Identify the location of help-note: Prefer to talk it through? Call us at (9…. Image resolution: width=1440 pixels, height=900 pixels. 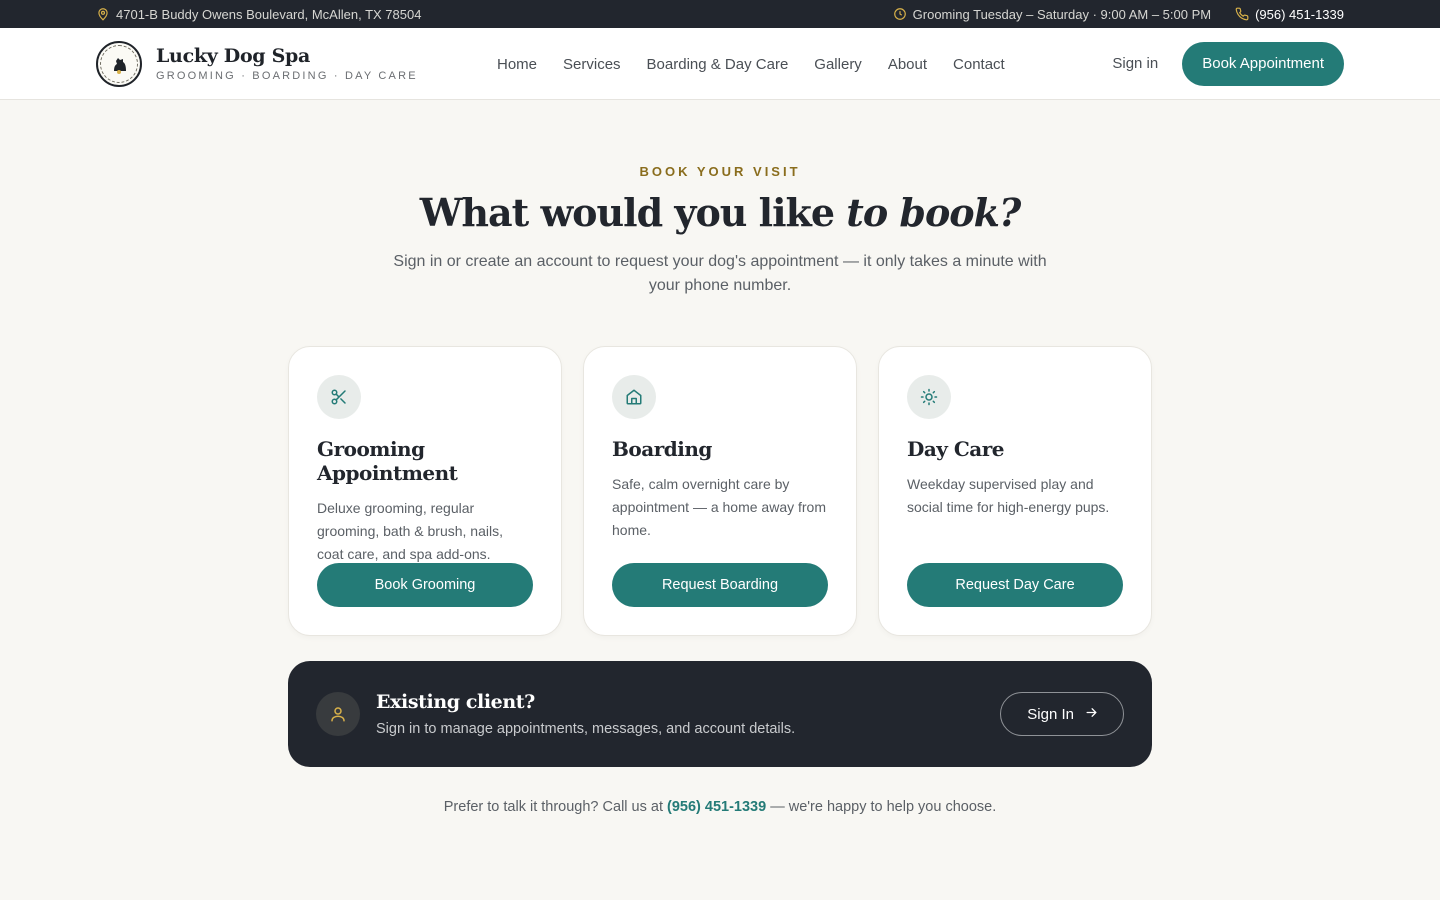
(720, 807).